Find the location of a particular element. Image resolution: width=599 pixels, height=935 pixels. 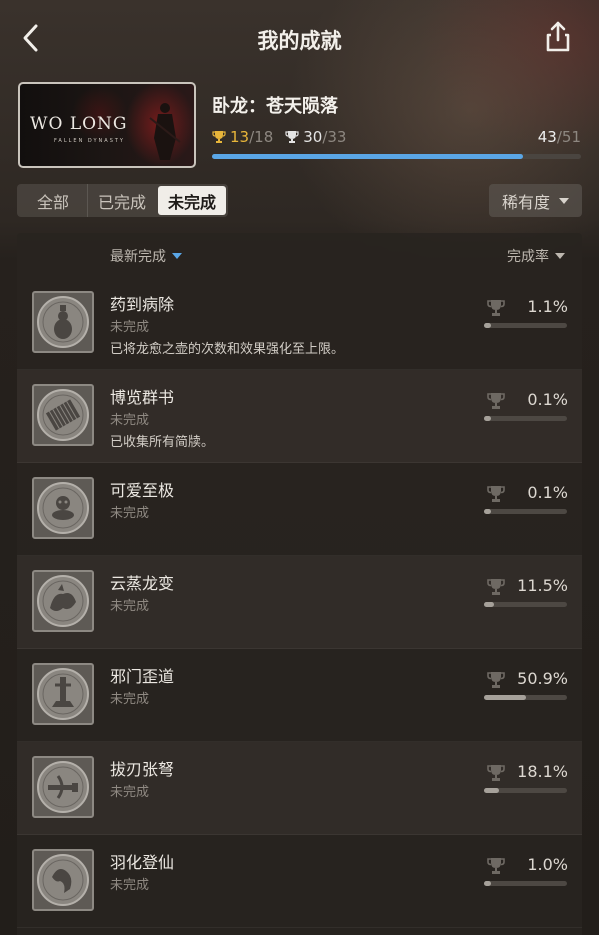

tab-all: 全部 is located at coordinates (53, 200).